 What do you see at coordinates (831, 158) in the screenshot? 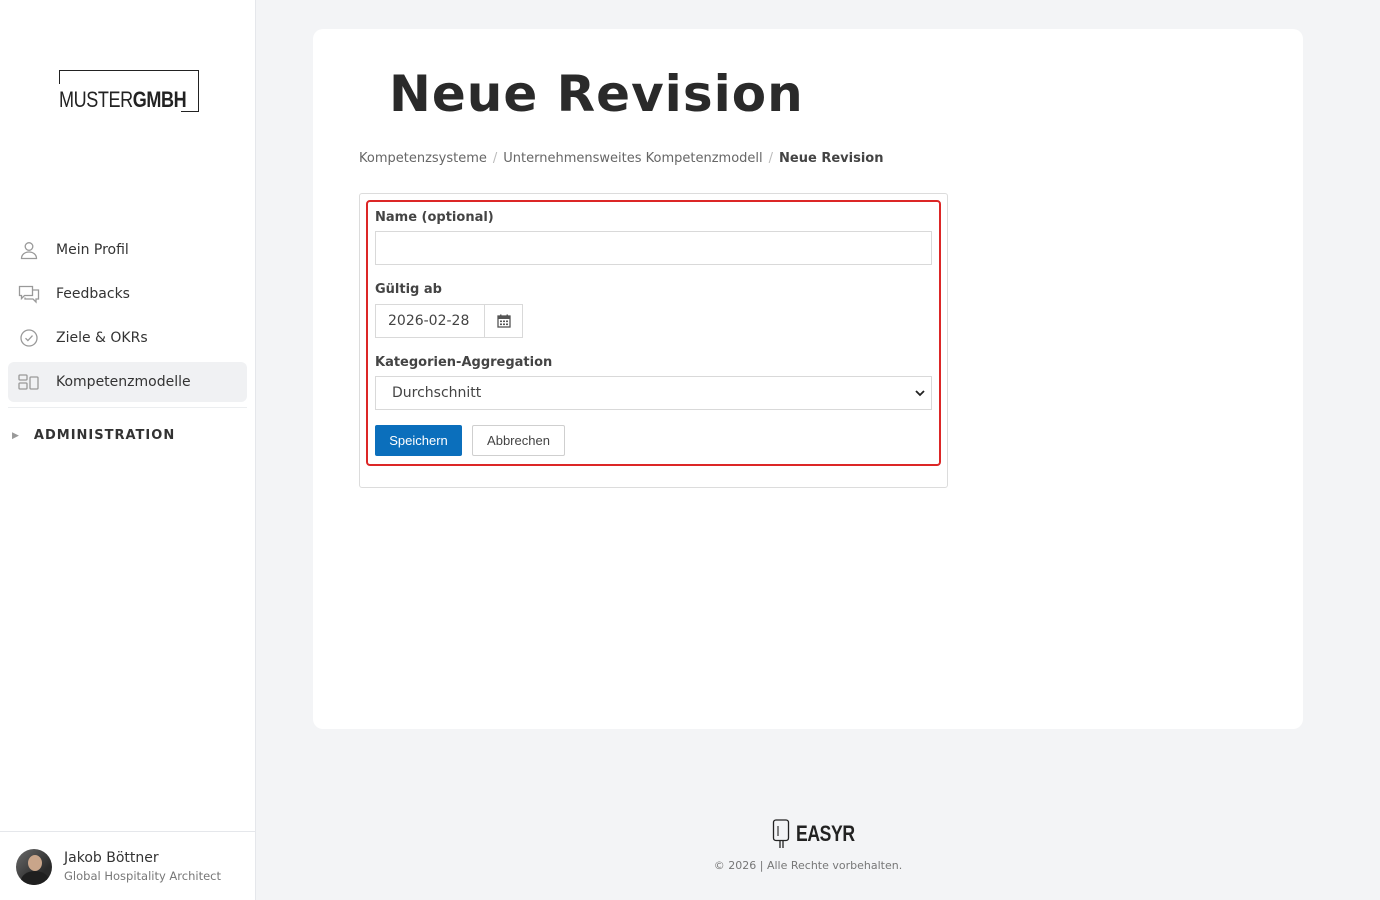
I see `breadcrumb-current: Neue Revision` at bounding box center [831, 158].